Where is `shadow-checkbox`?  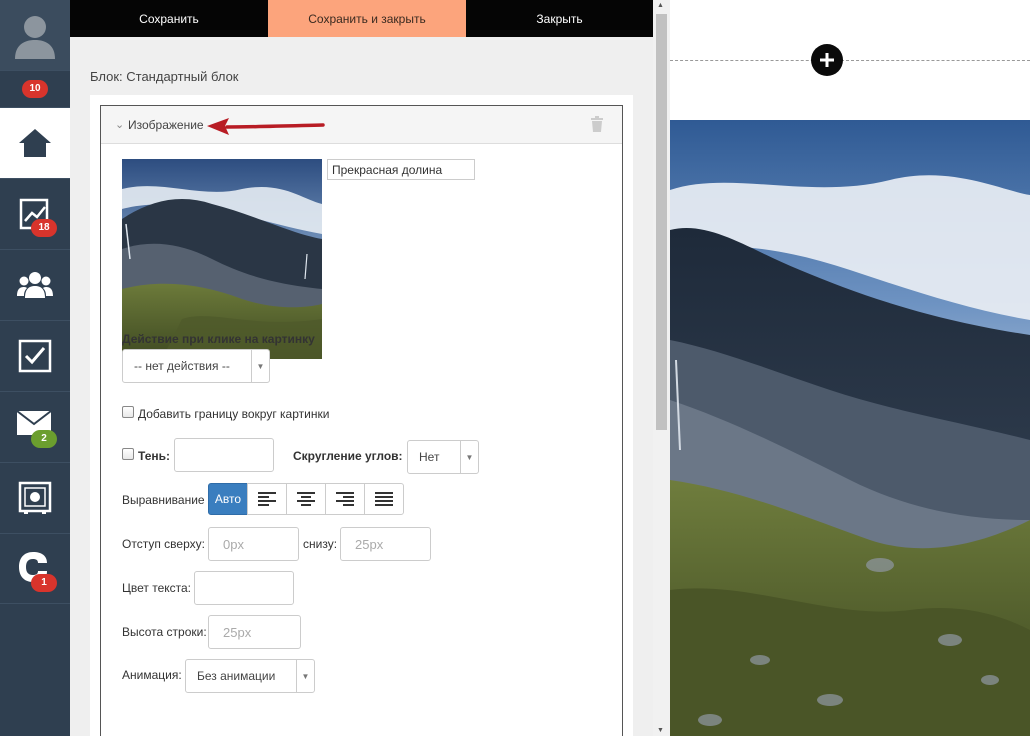 shadow-checkbox is located at coordinates (128, 454).